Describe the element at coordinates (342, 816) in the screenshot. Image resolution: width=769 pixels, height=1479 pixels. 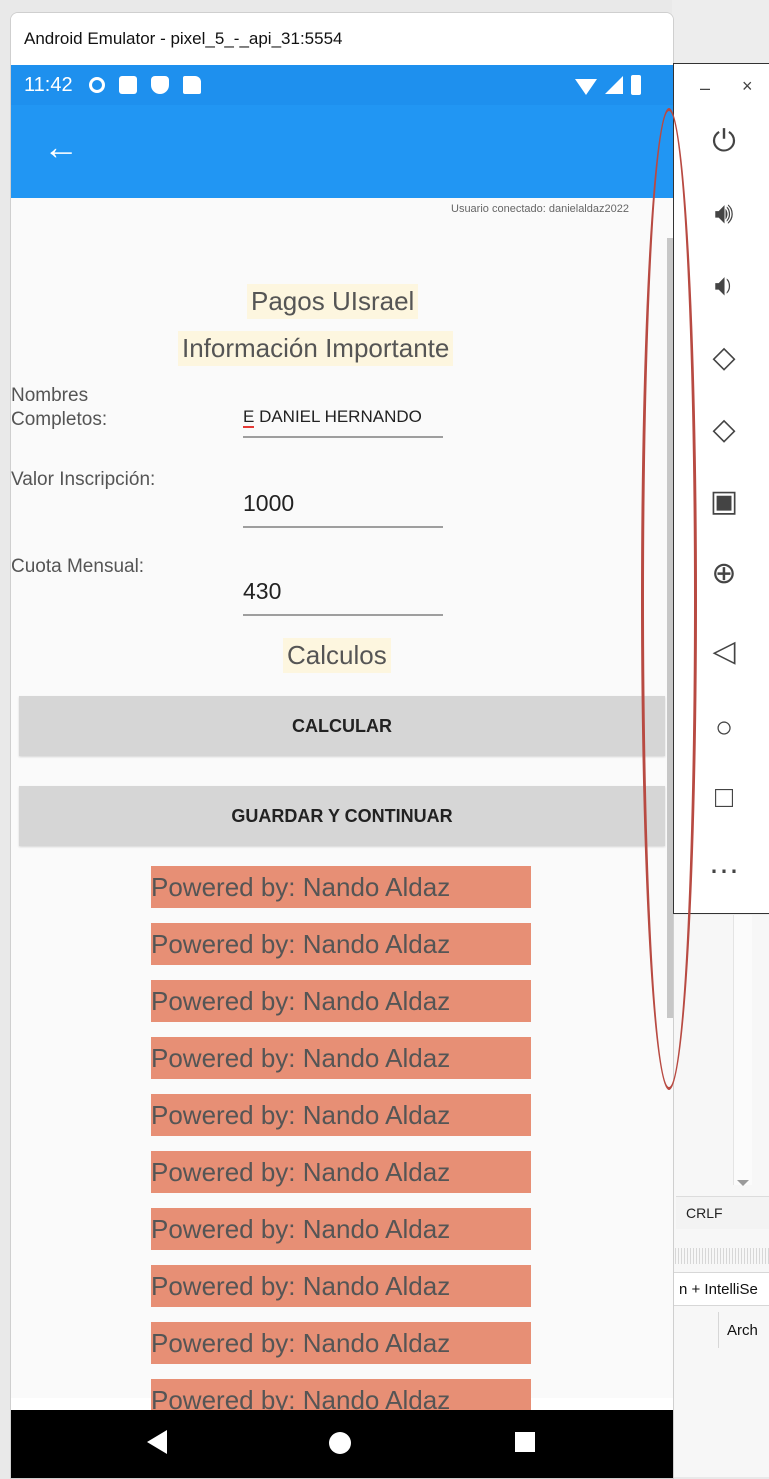
I see `save-continue-button: GUARDAR Y CONTINUAR` at that location.